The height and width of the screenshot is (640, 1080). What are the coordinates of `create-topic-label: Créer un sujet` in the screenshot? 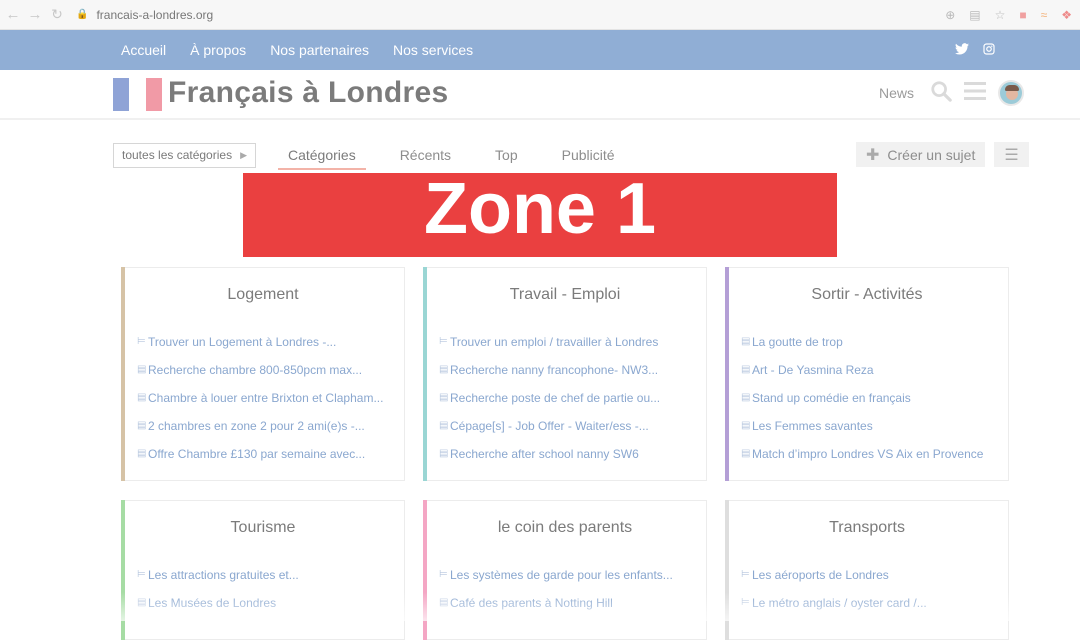 It's located at (931, 154).